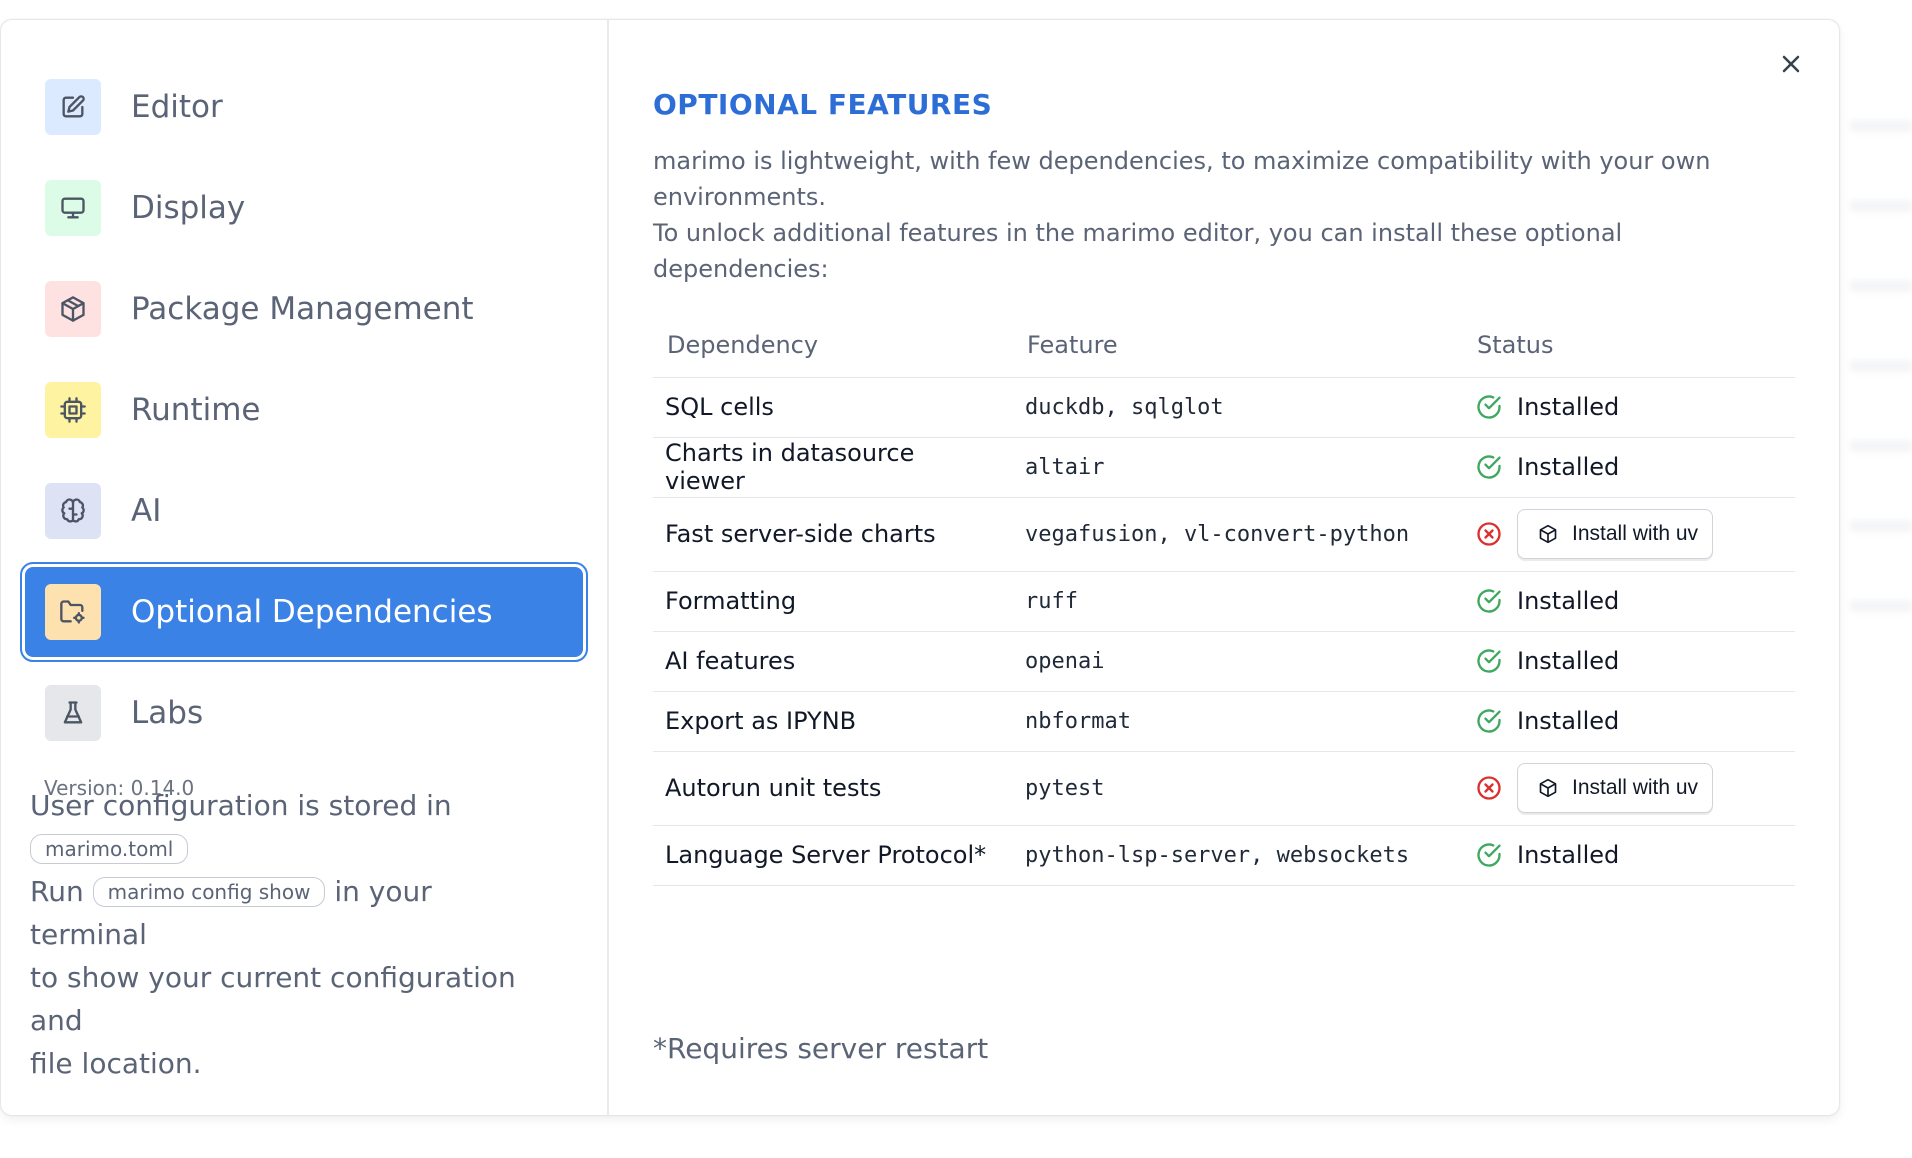 The image size is (1912, 1158). Describe the element at coordinates (73, 511) in the screenshot. I see `brain-icon` at that location.